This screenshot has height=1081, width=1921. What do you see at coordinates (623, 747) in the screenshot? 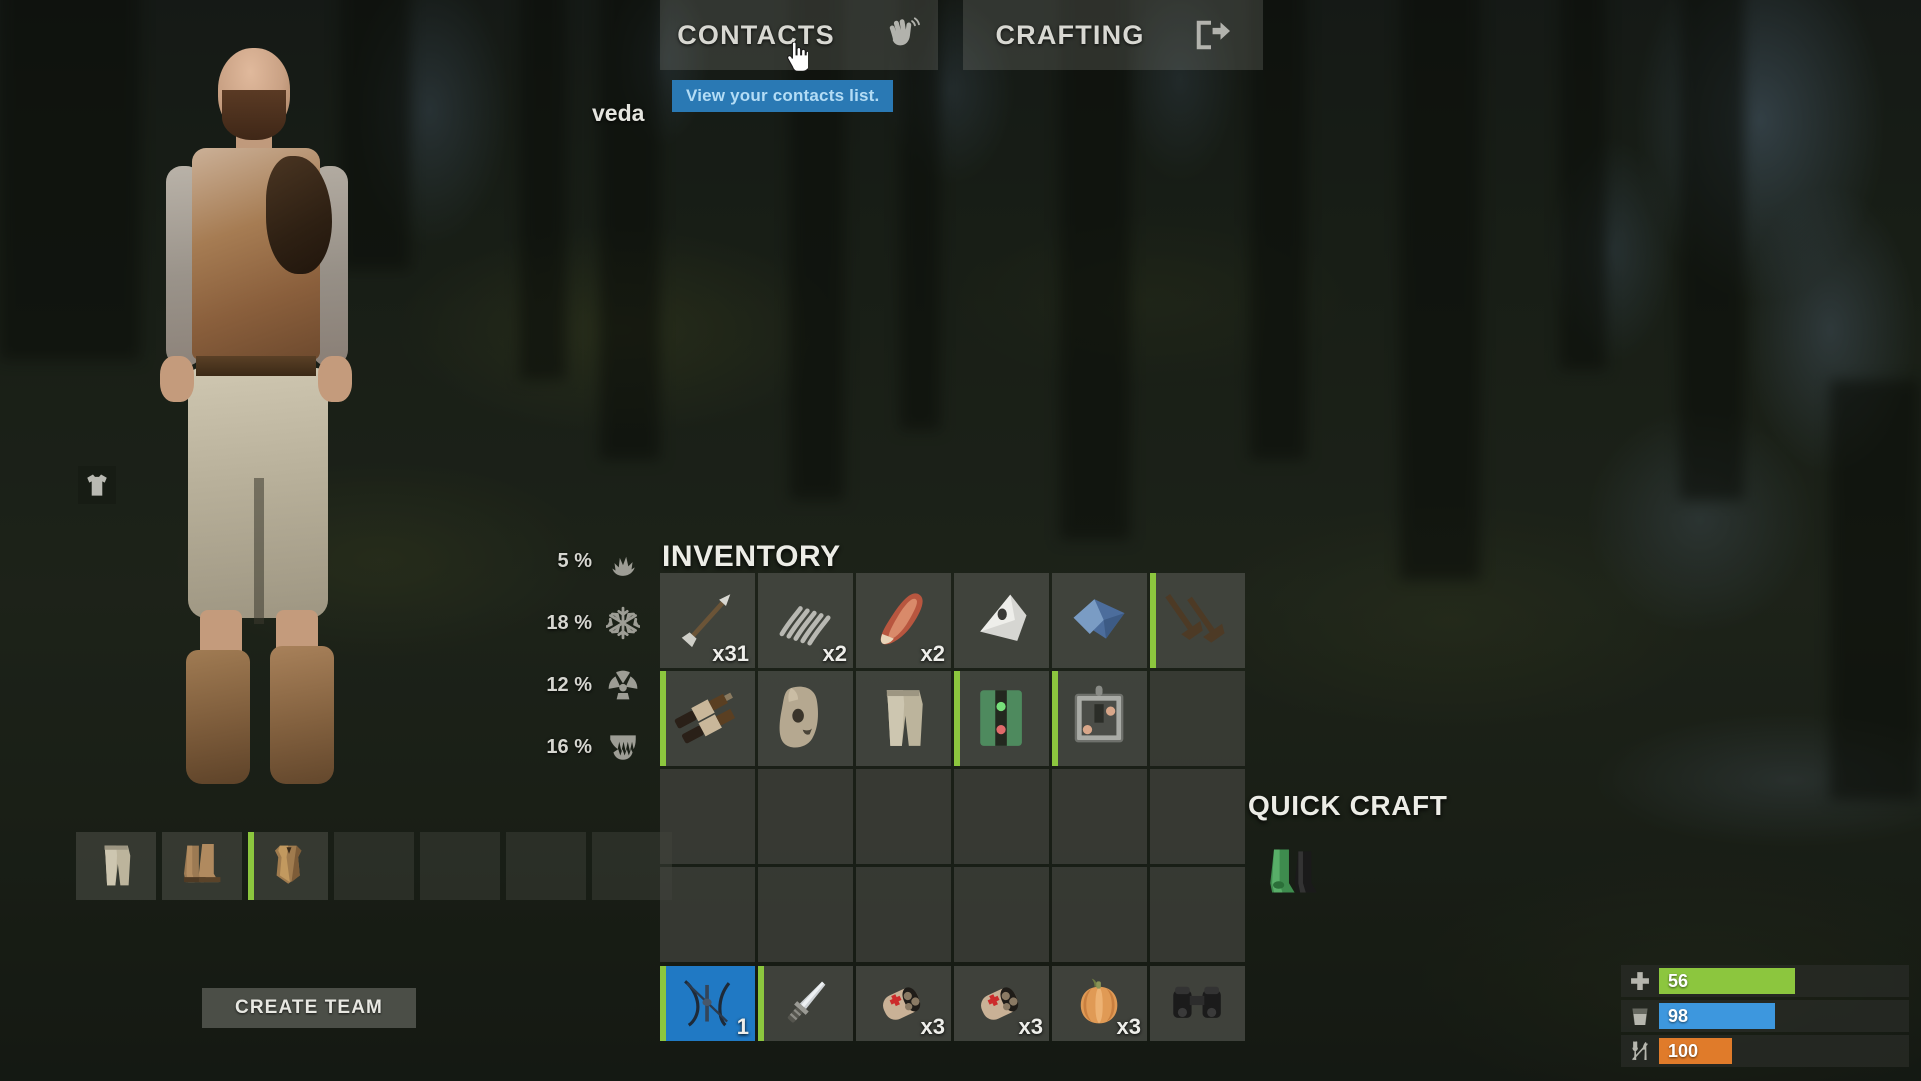
I see `bite-fangs-icon` at bounding box center [623, 747].